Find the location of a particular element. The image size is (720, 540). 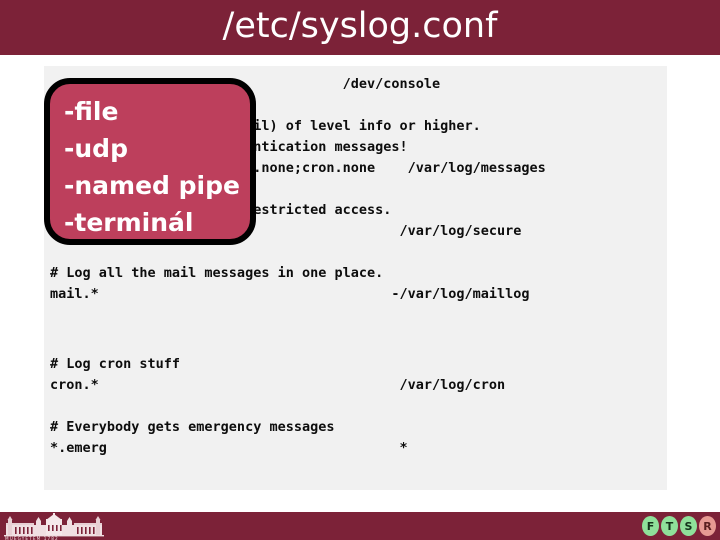

callout-box-output-targets: -file -udp -named pipe -terminál is located at coordinates (150, 161).